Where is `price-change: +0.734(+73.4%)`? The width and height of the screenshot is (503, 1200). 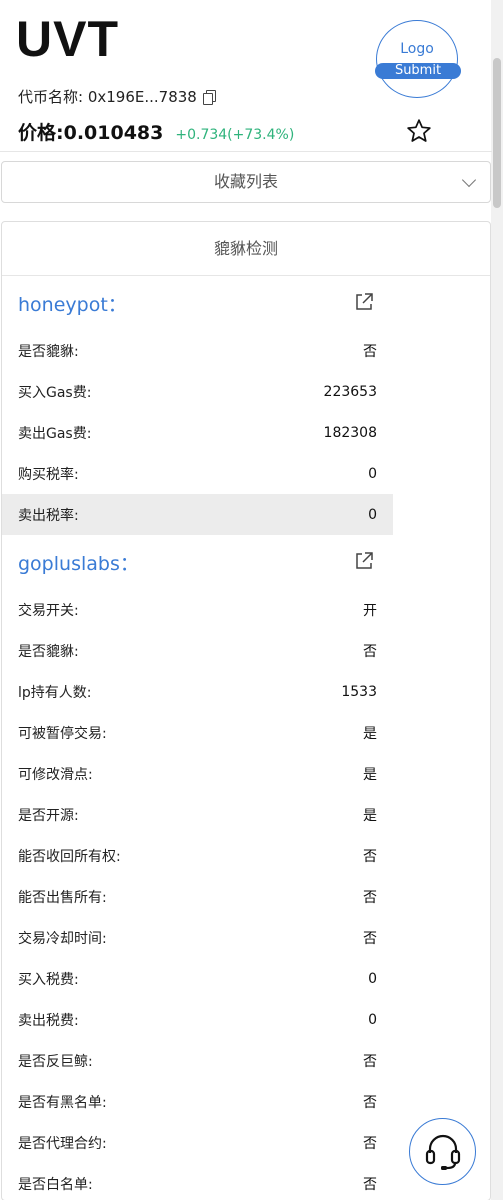 price-change: +0.734(+73.4%) is located at coordinates (235, 135).